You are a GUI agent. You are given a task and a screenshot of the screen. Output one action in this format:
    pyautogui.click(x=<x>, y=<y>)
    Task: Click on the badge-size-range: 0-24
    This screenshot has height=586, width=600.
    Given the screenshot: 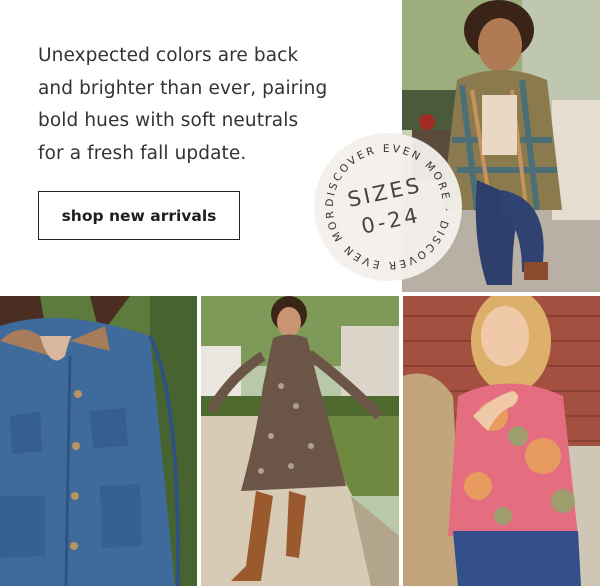 What is the action you would take?
    pyautogui.click(x=390, y=221)
    